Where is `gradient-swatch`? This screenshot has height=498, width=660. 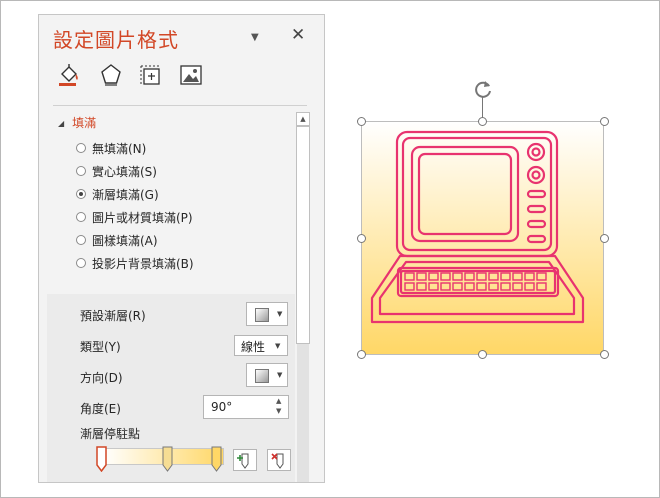 gradient-swatch is located at coordinates (262, 315).